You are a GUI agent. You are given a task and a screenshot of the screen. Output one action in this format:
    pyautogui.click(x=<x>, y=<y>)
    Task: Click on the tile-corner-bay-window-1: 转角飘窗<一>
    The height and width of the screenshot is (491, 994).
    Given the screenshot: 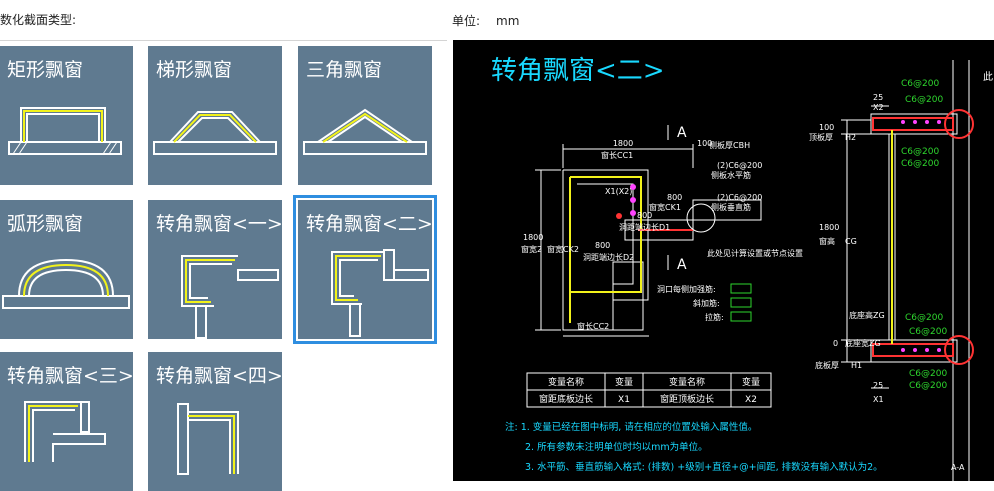 What is the action you would take?
    pyautogui.click(x=215, y=269)
    